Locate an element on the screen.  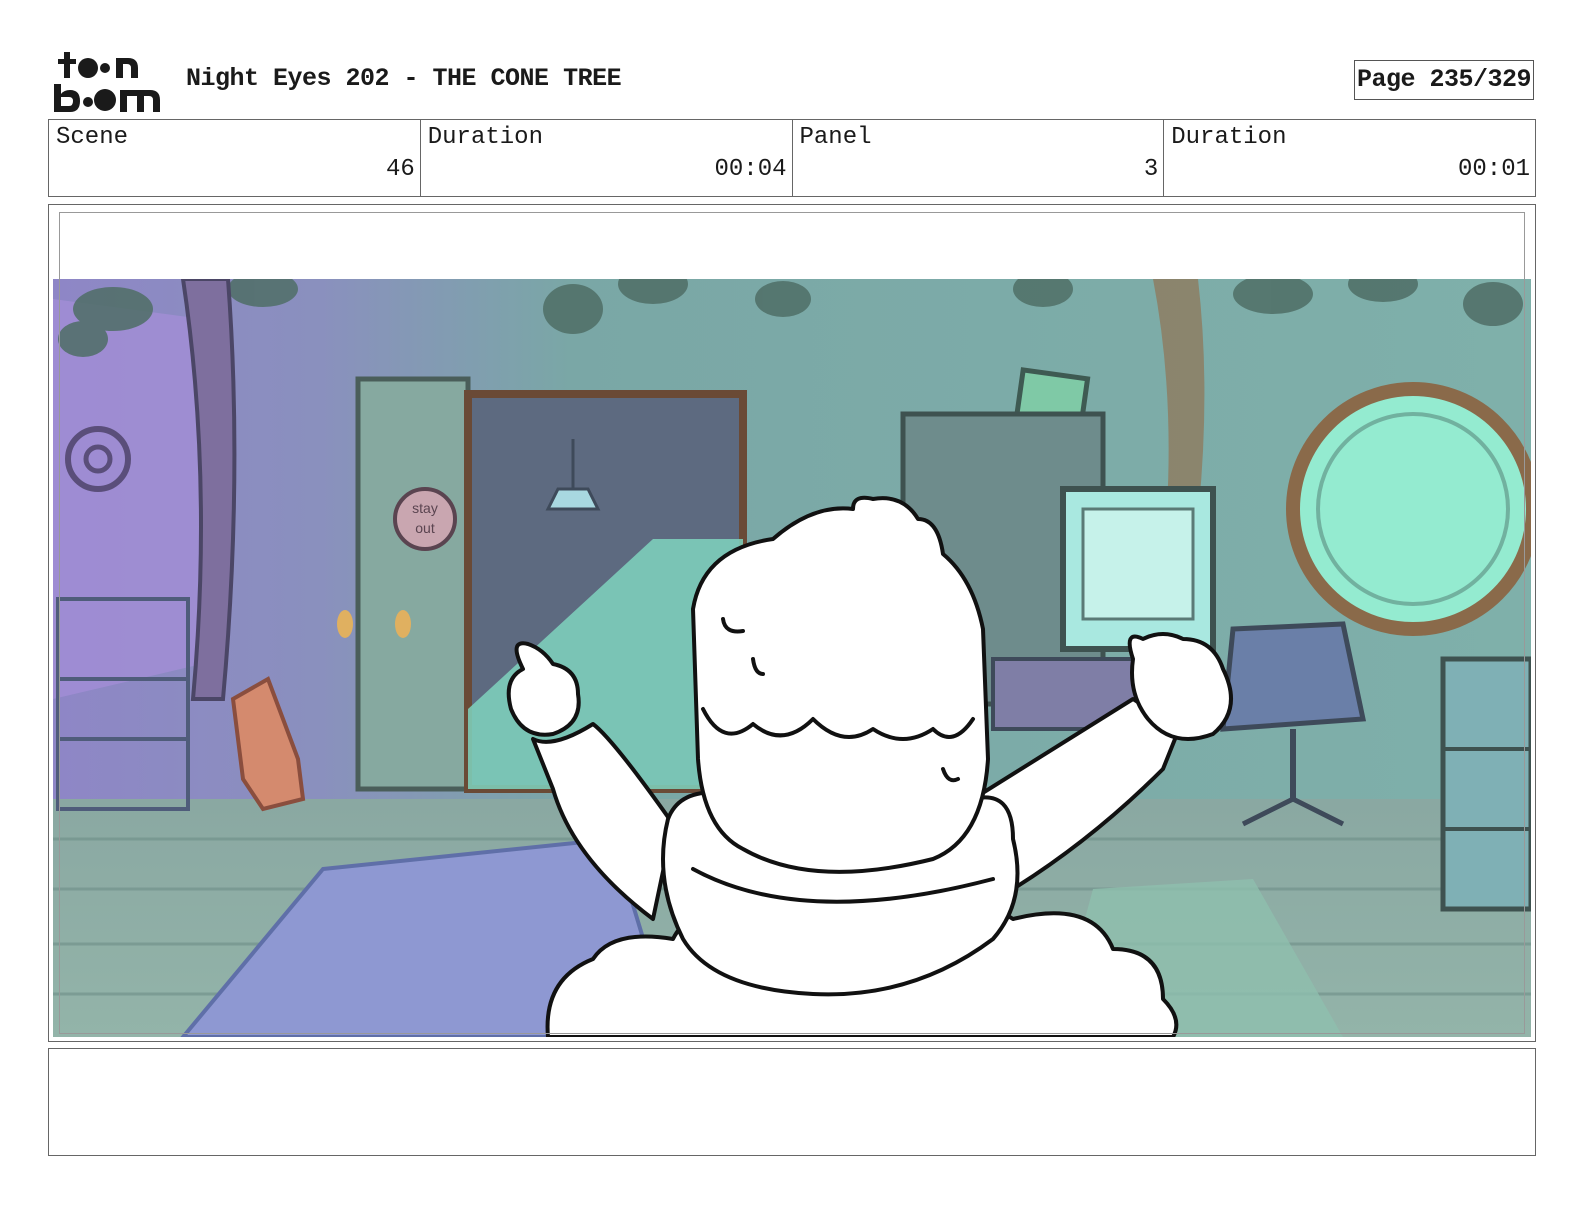
scene-cell: Scene 46 is located at coordinates (235, 158).